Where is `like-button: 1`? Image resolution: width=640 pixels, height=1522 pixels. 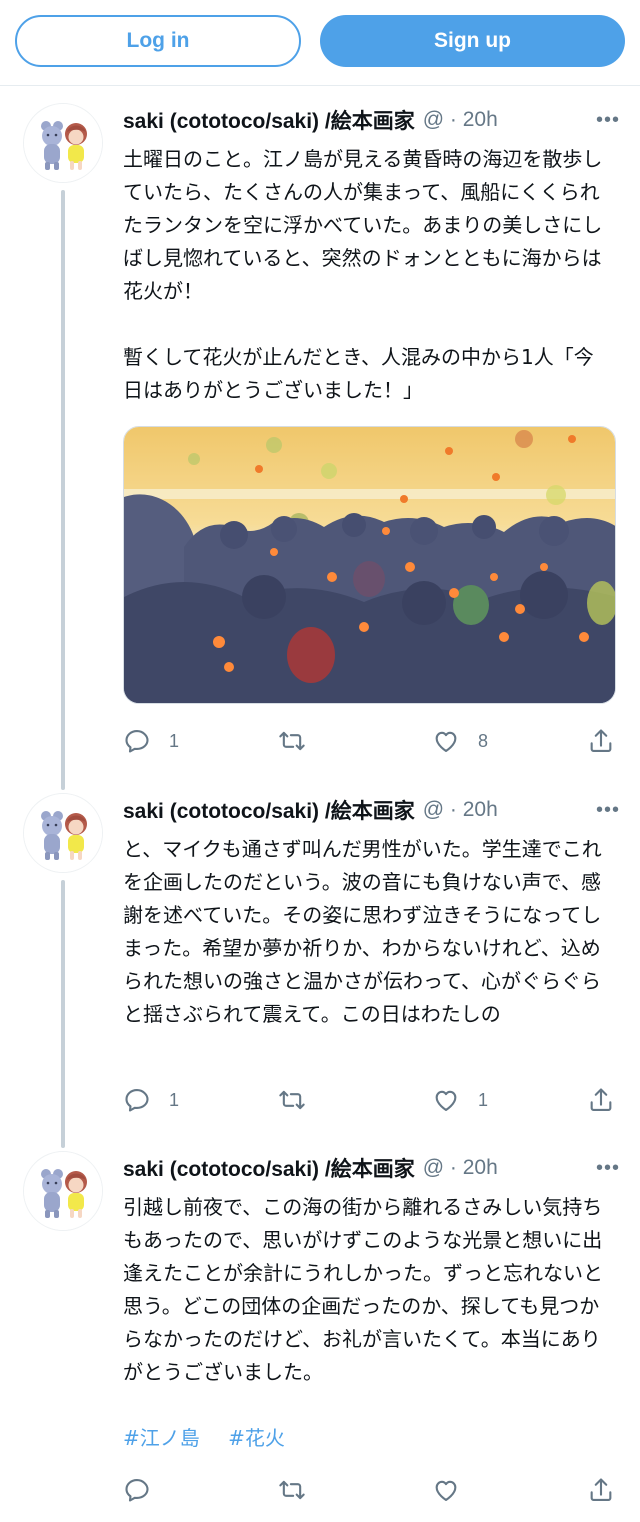
like-button: 1 is located at coordinates (460, 1100).